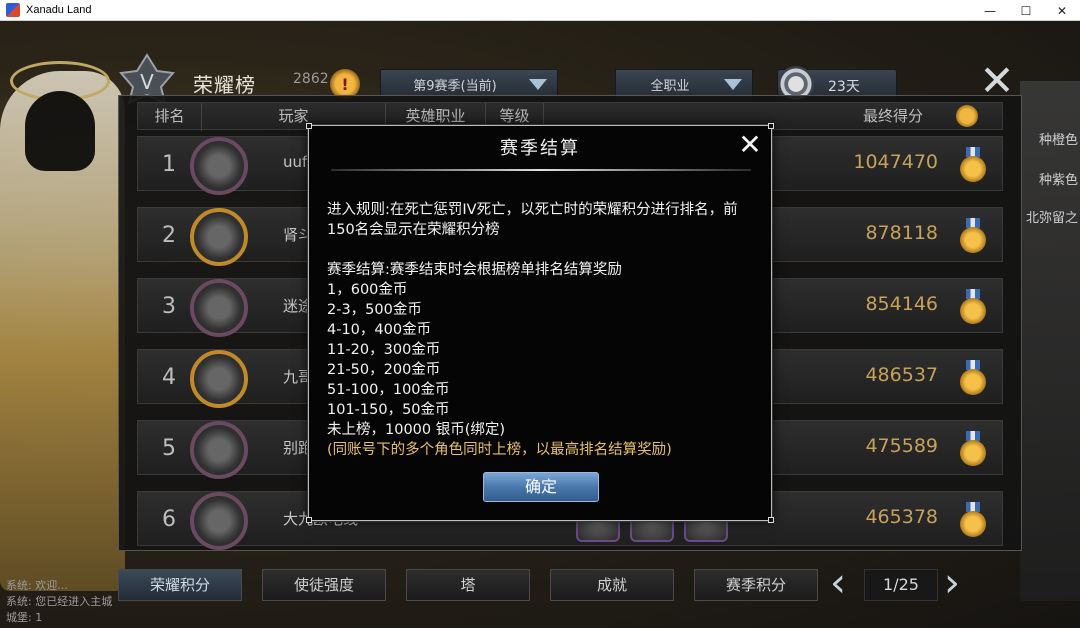 The height and width of the screenshot is (628, 1080). I want to click on score-cell: 1047470, so click(895, 162).